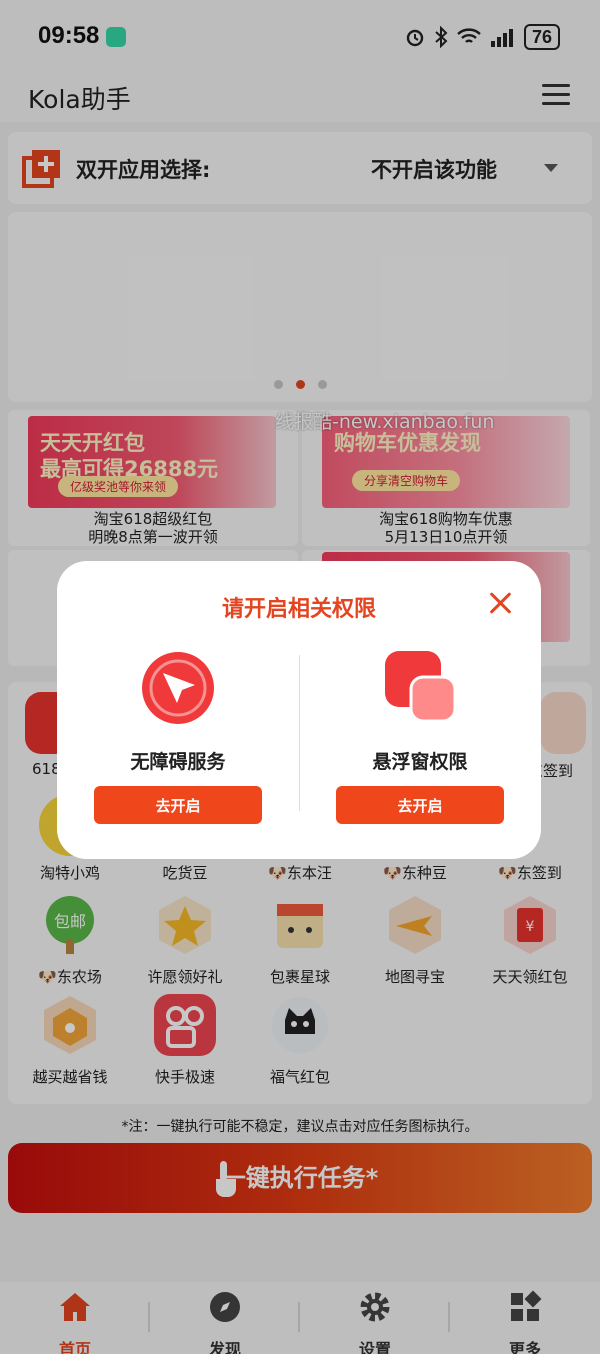 This screenshot has width=600, height=1354. I want to click on floating-window-icon, so click(421, 687).